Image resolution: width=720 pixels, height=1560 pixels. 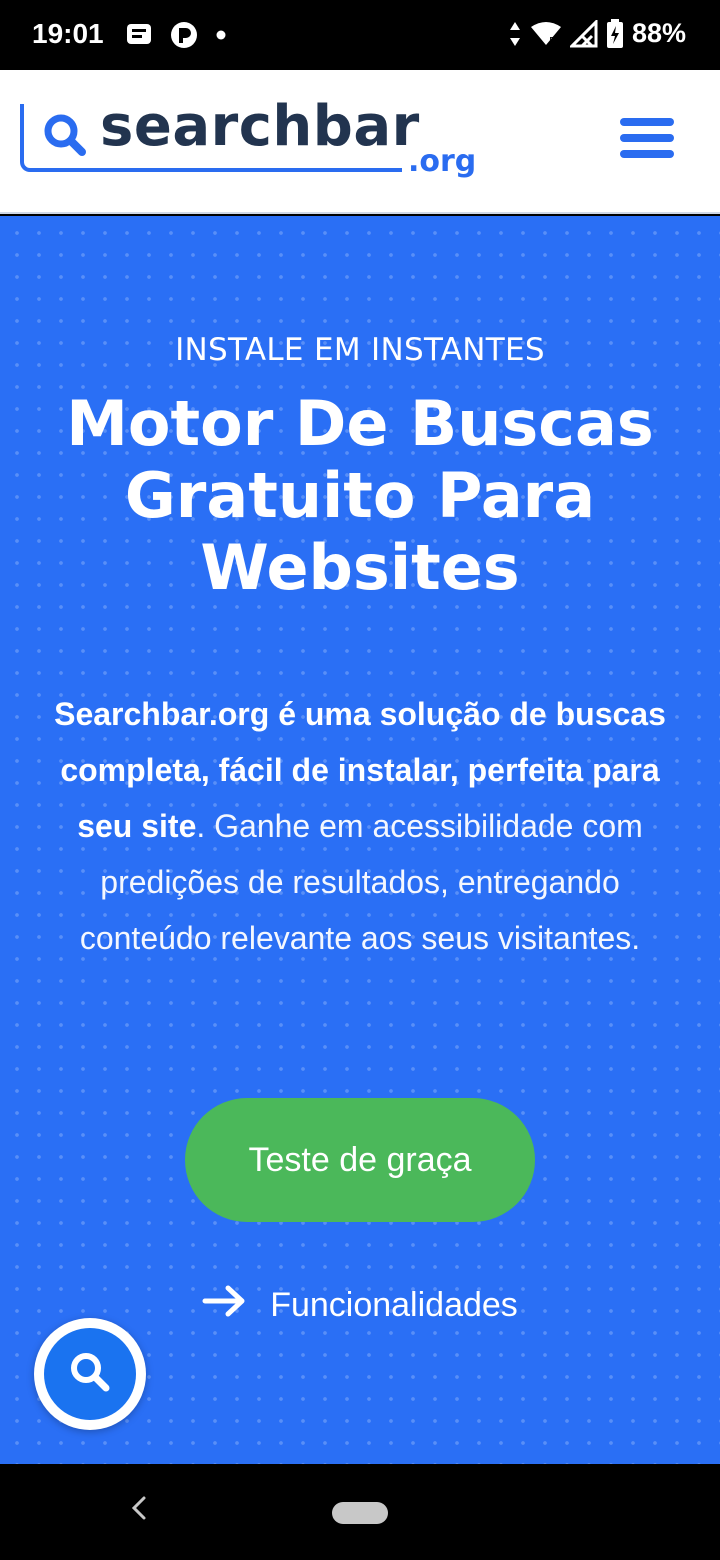 What do you see at coordinates (360, 495) in the screenshot?
I see `hero-title: Motor De Buscas Gratuito Para Websites` at bounding box center [360, 495].